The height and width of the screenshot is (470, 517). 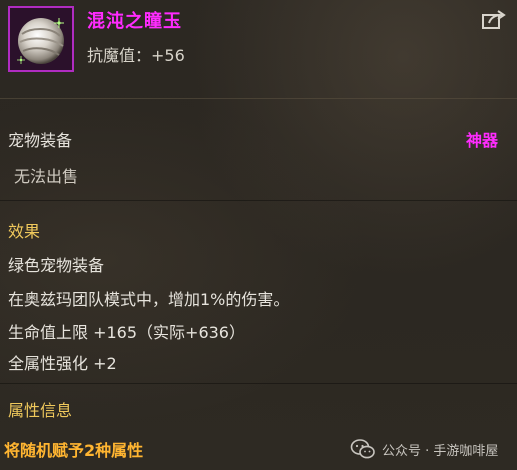 I want to click on effect-heading: 效果, so click(x=24, y=231).